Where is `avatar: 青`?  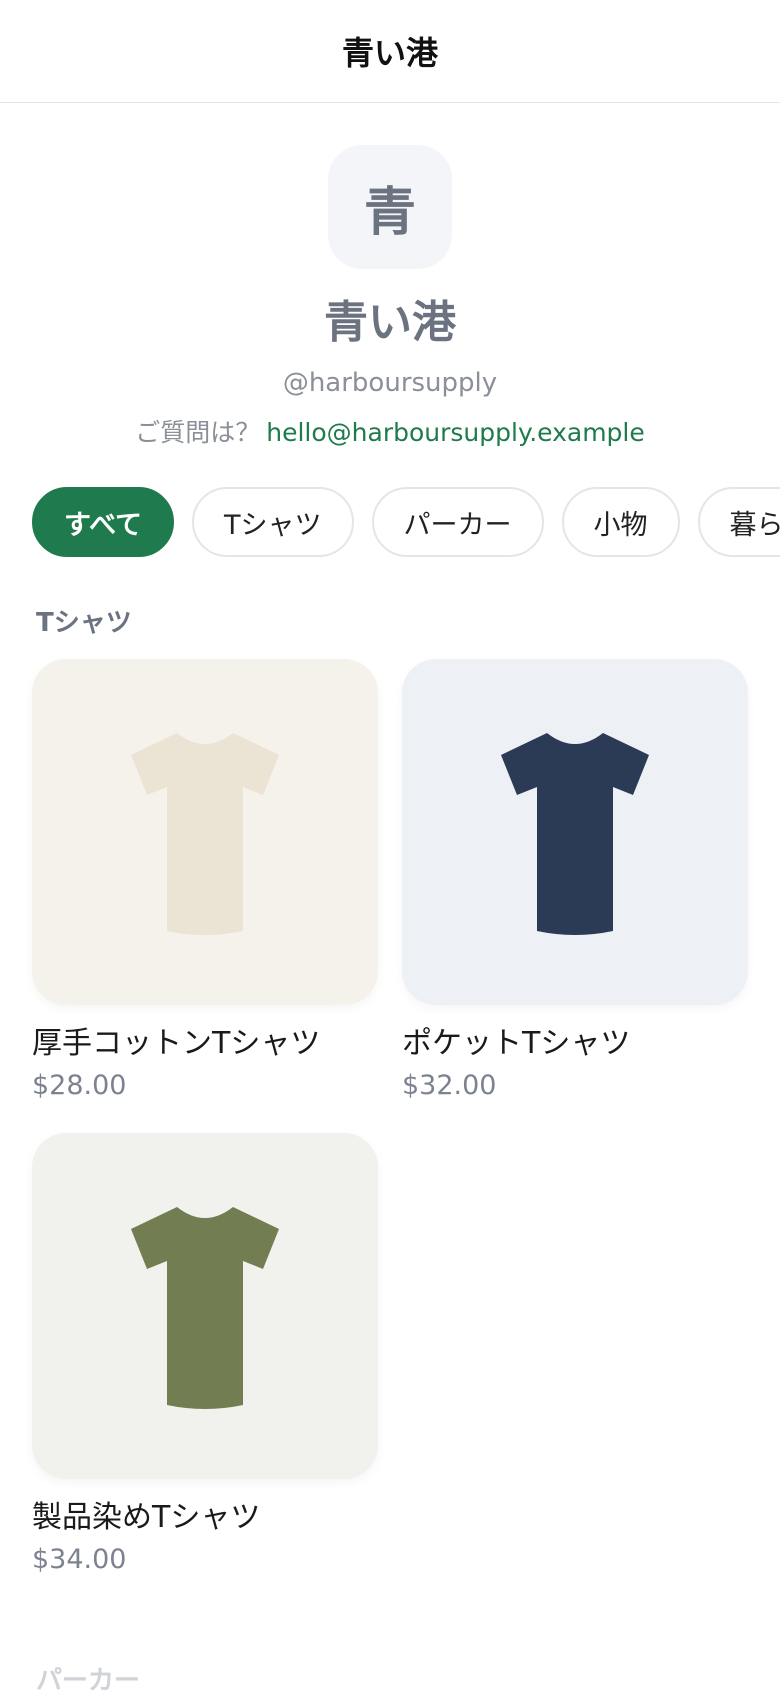
avatar: 青 is located at coordinates (390, 207).